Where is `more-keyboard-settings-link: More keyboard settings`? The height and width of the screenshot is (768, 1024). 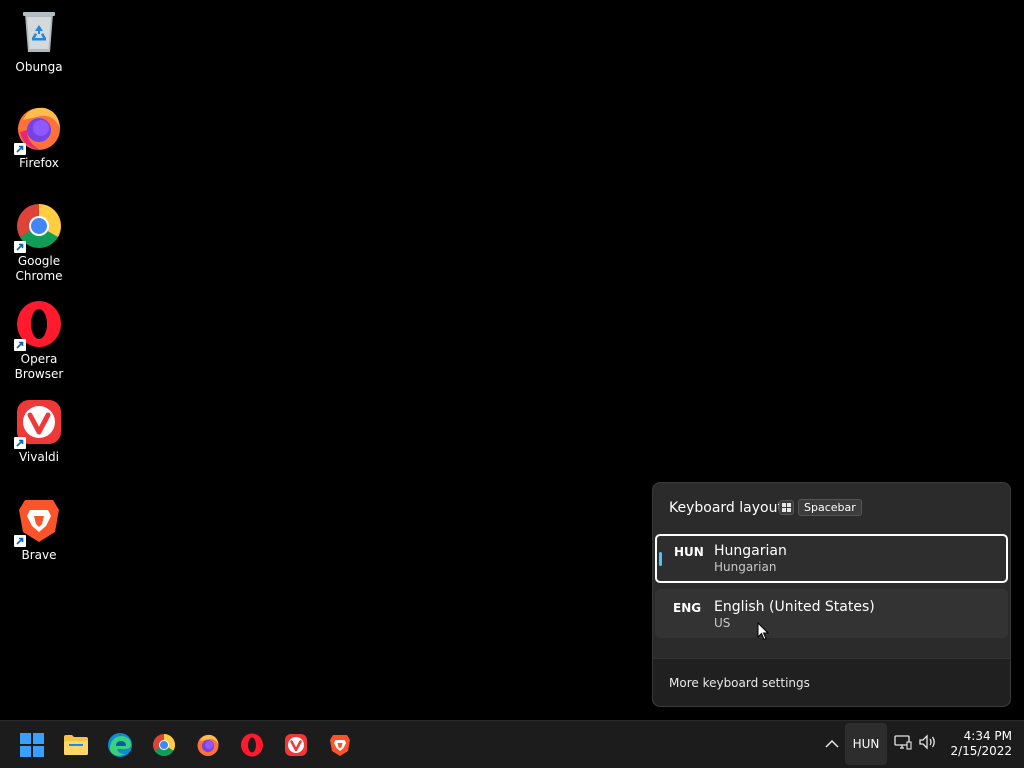
more-keyboard-settings-link: More keyboard settings is located at coordinates (739, 683).